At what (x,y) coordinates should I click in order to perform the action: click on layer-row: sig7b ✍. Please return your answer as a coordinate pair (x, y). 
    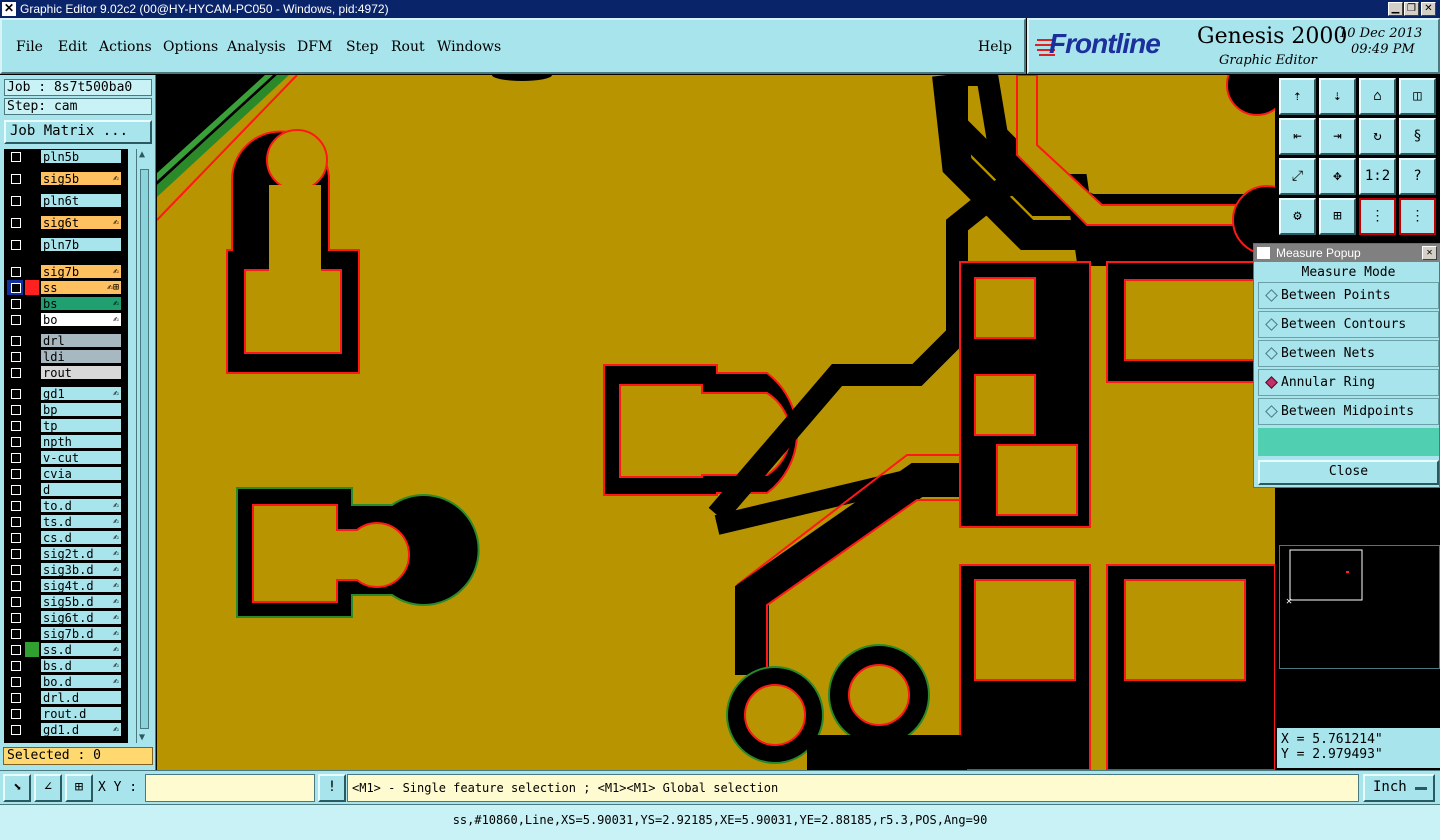
    Looking at the image, I should click on (66, 271).